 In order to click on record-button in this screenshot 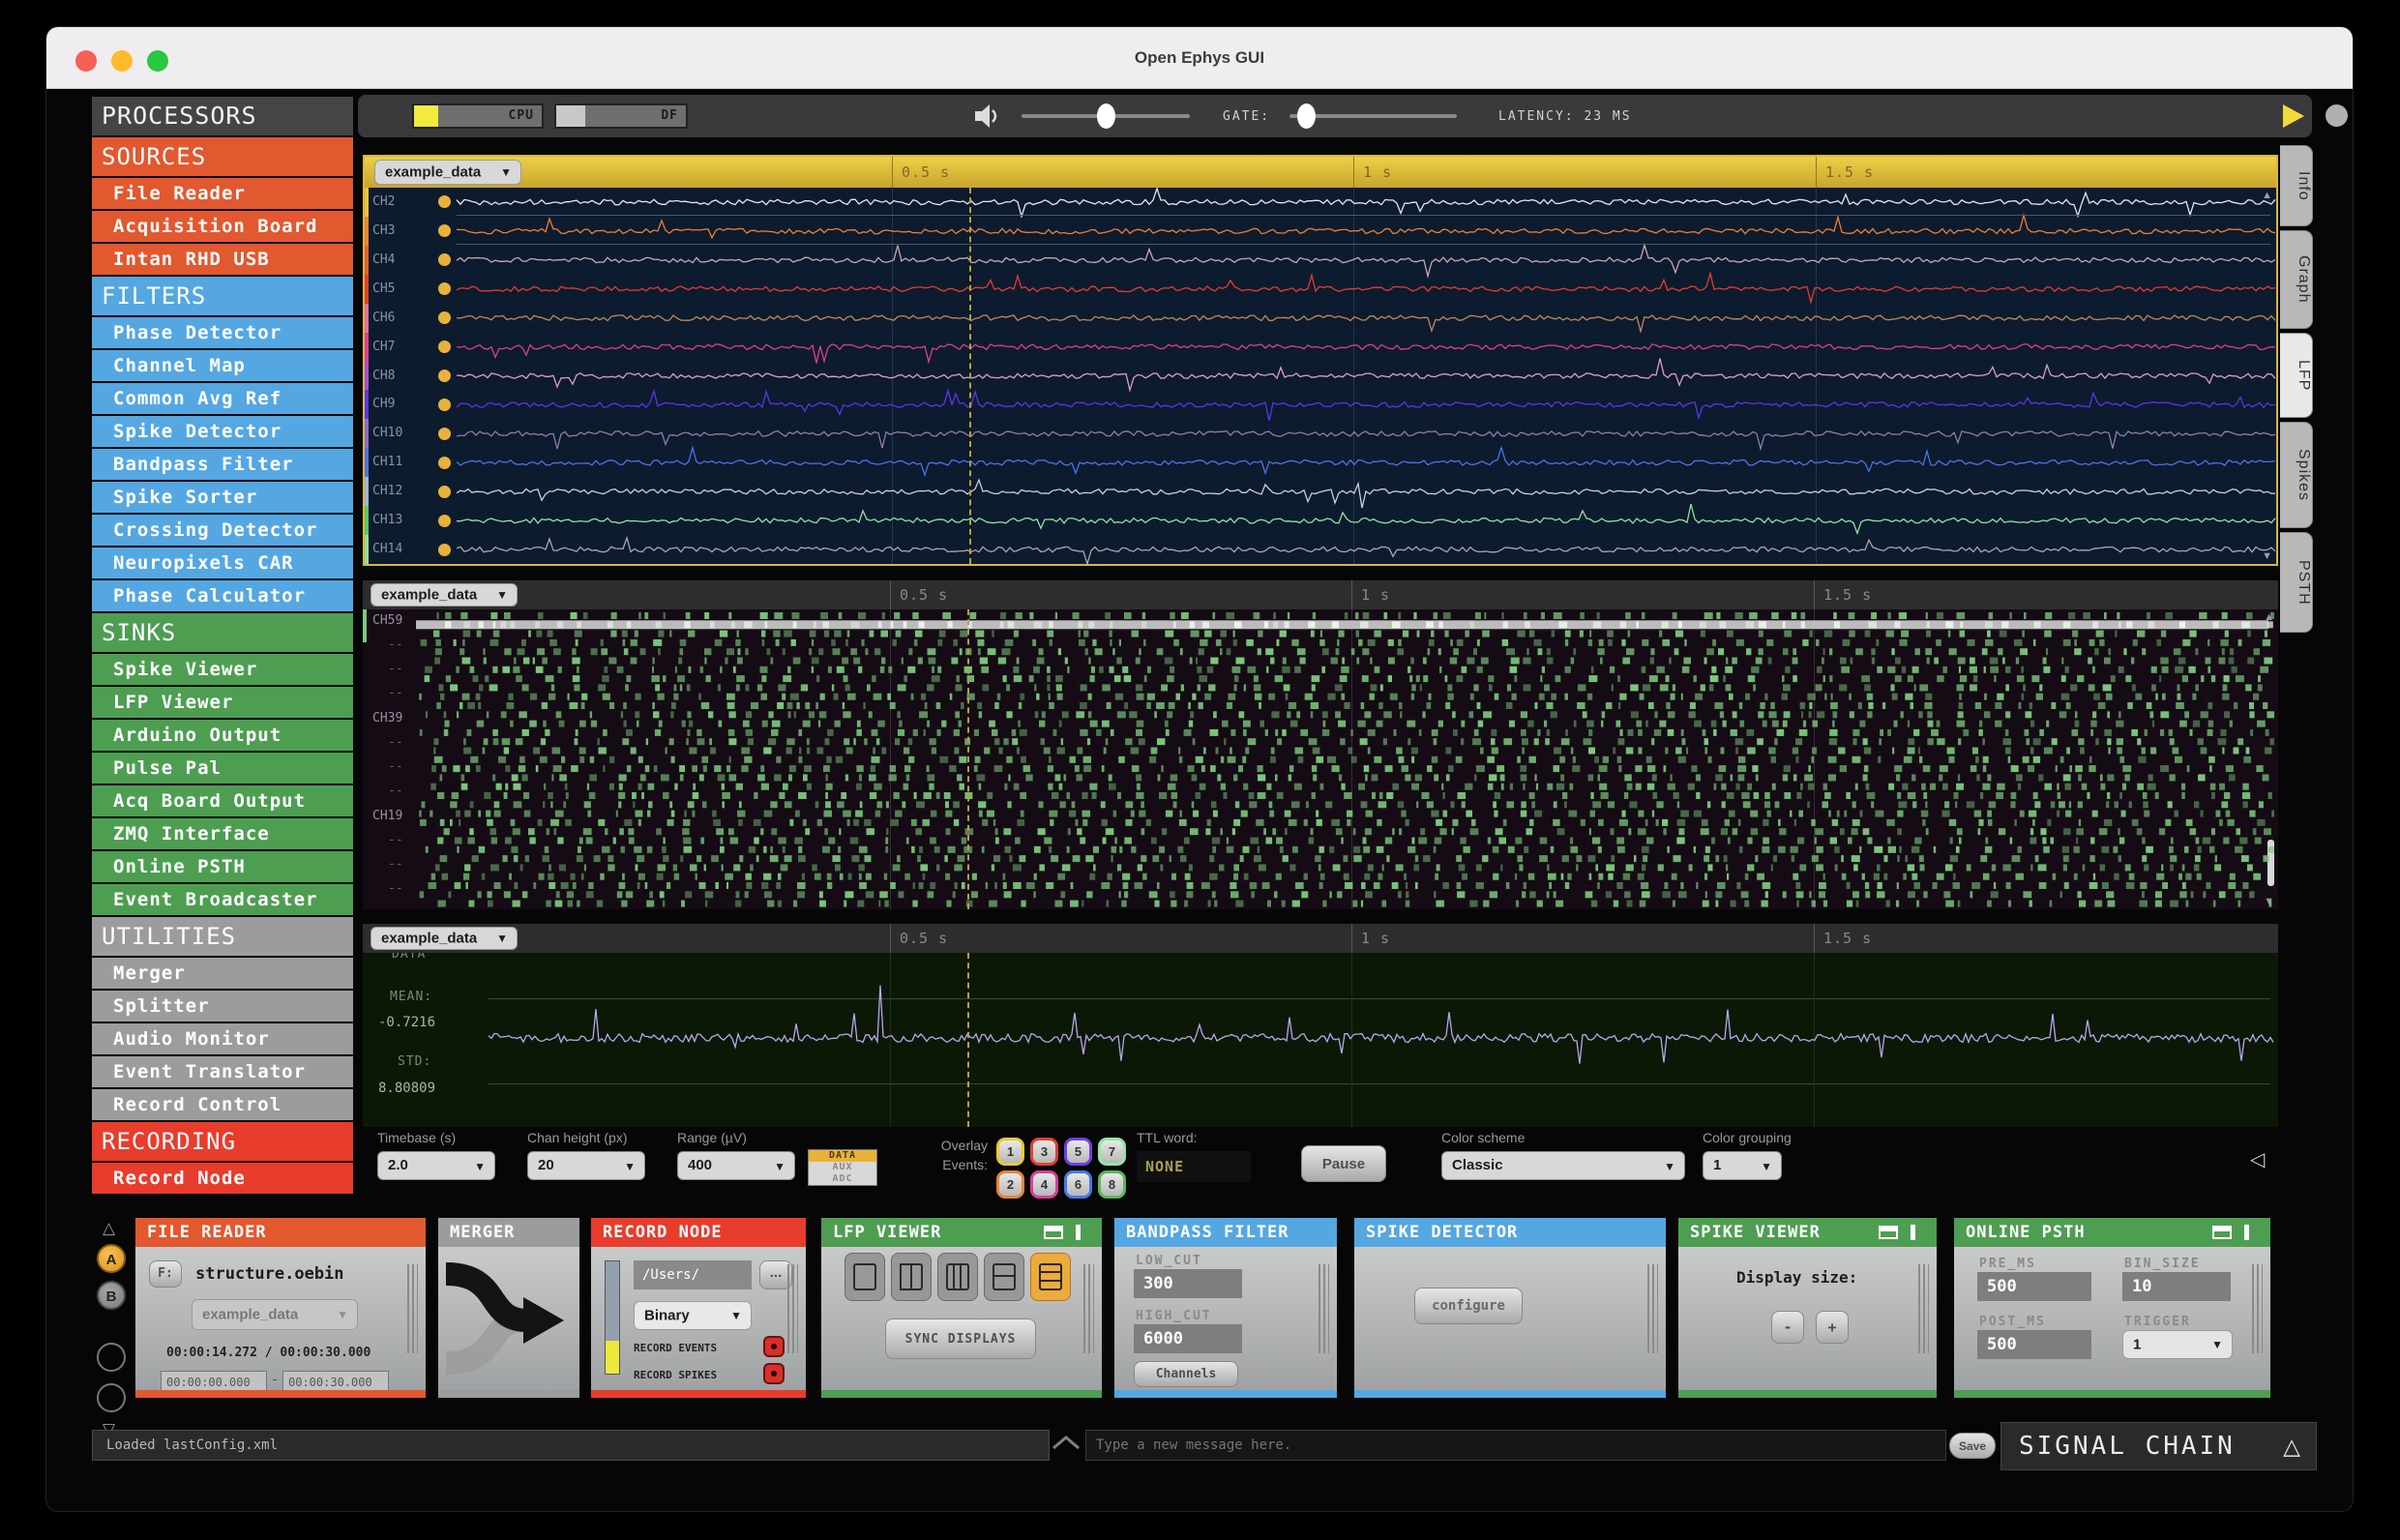, I will do `click(2337, 115)`.